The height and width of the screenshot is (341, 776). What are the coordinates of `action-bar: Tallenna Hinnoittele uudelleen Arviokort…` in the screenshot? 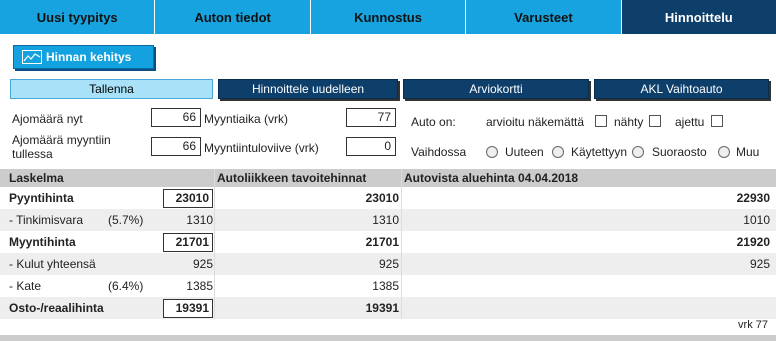 It's located at (388, 90).